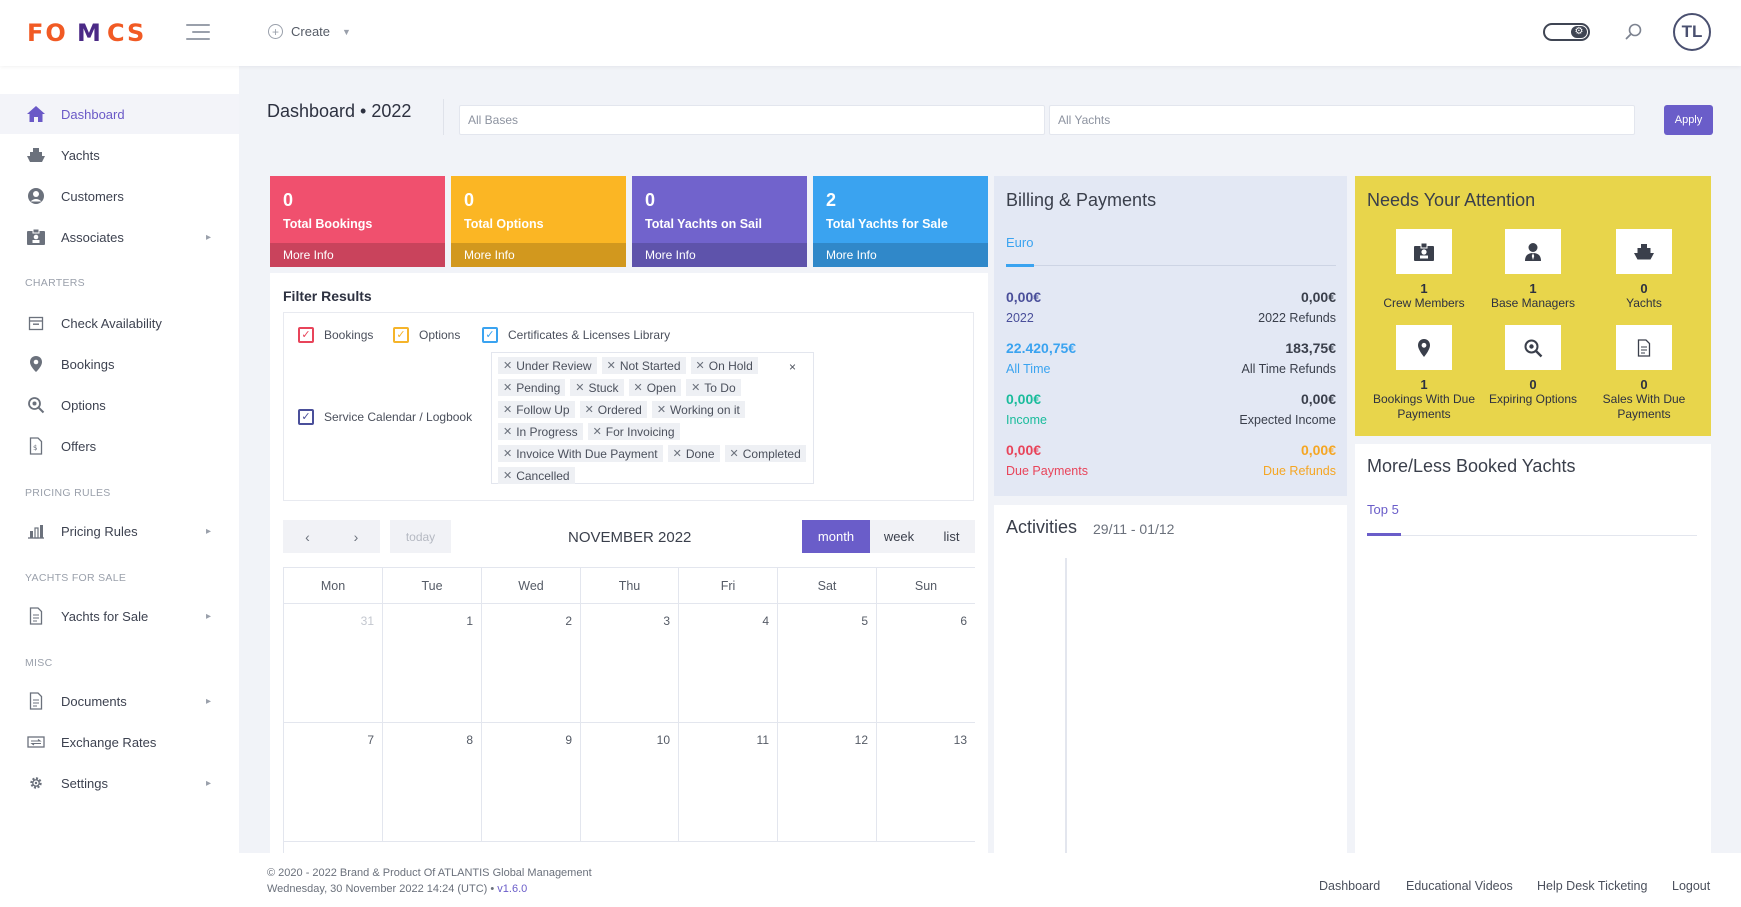 This screenshot has width=1741, height=907. What do you see at coordinates (119, 196) in the screenshot?
I see `sidebar-item-customers: Customers` at bounding box center [119, 196].